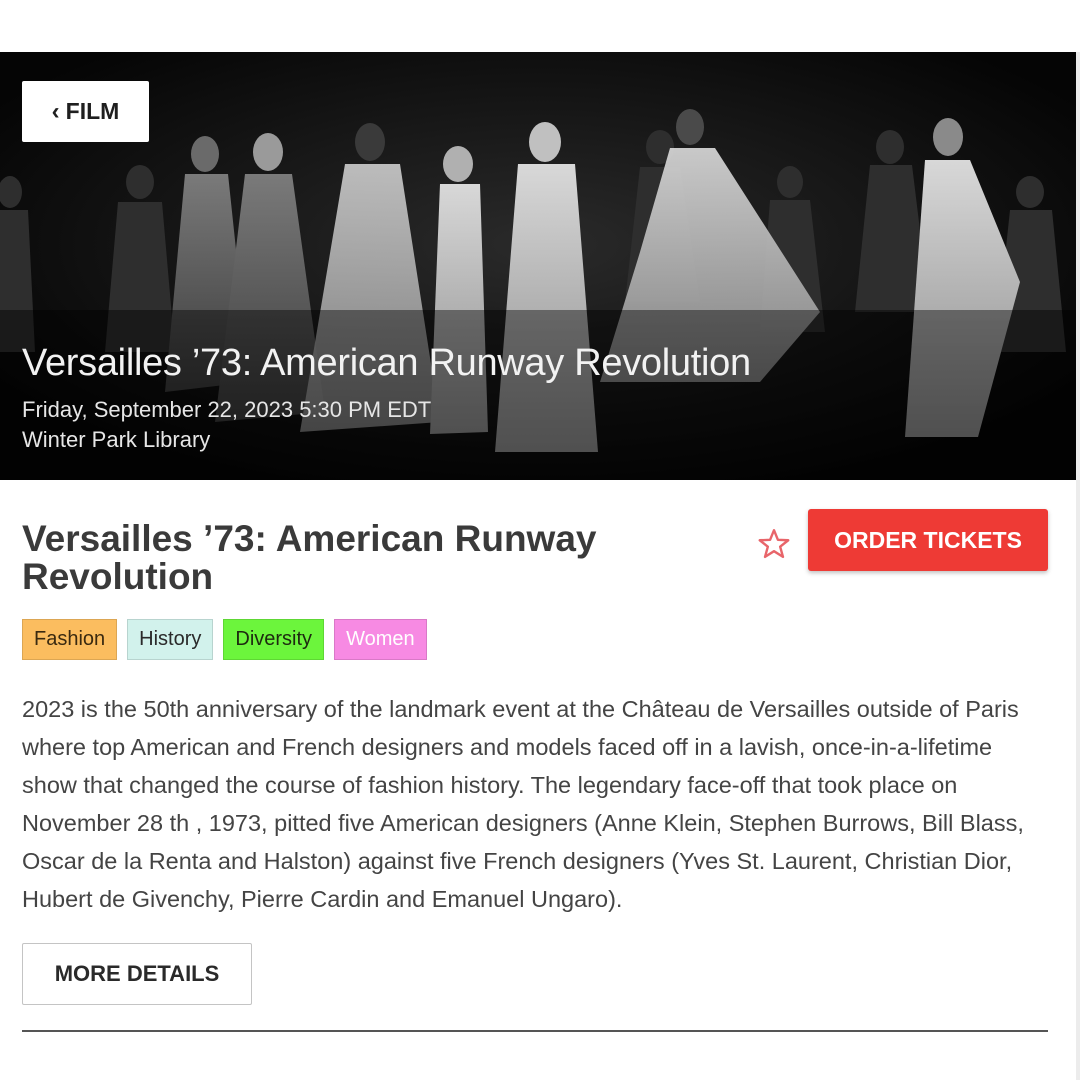  Describe the element at coordinates (55, 111) in the screenshot. I see `chevron-left-icon: ‹` at that location.